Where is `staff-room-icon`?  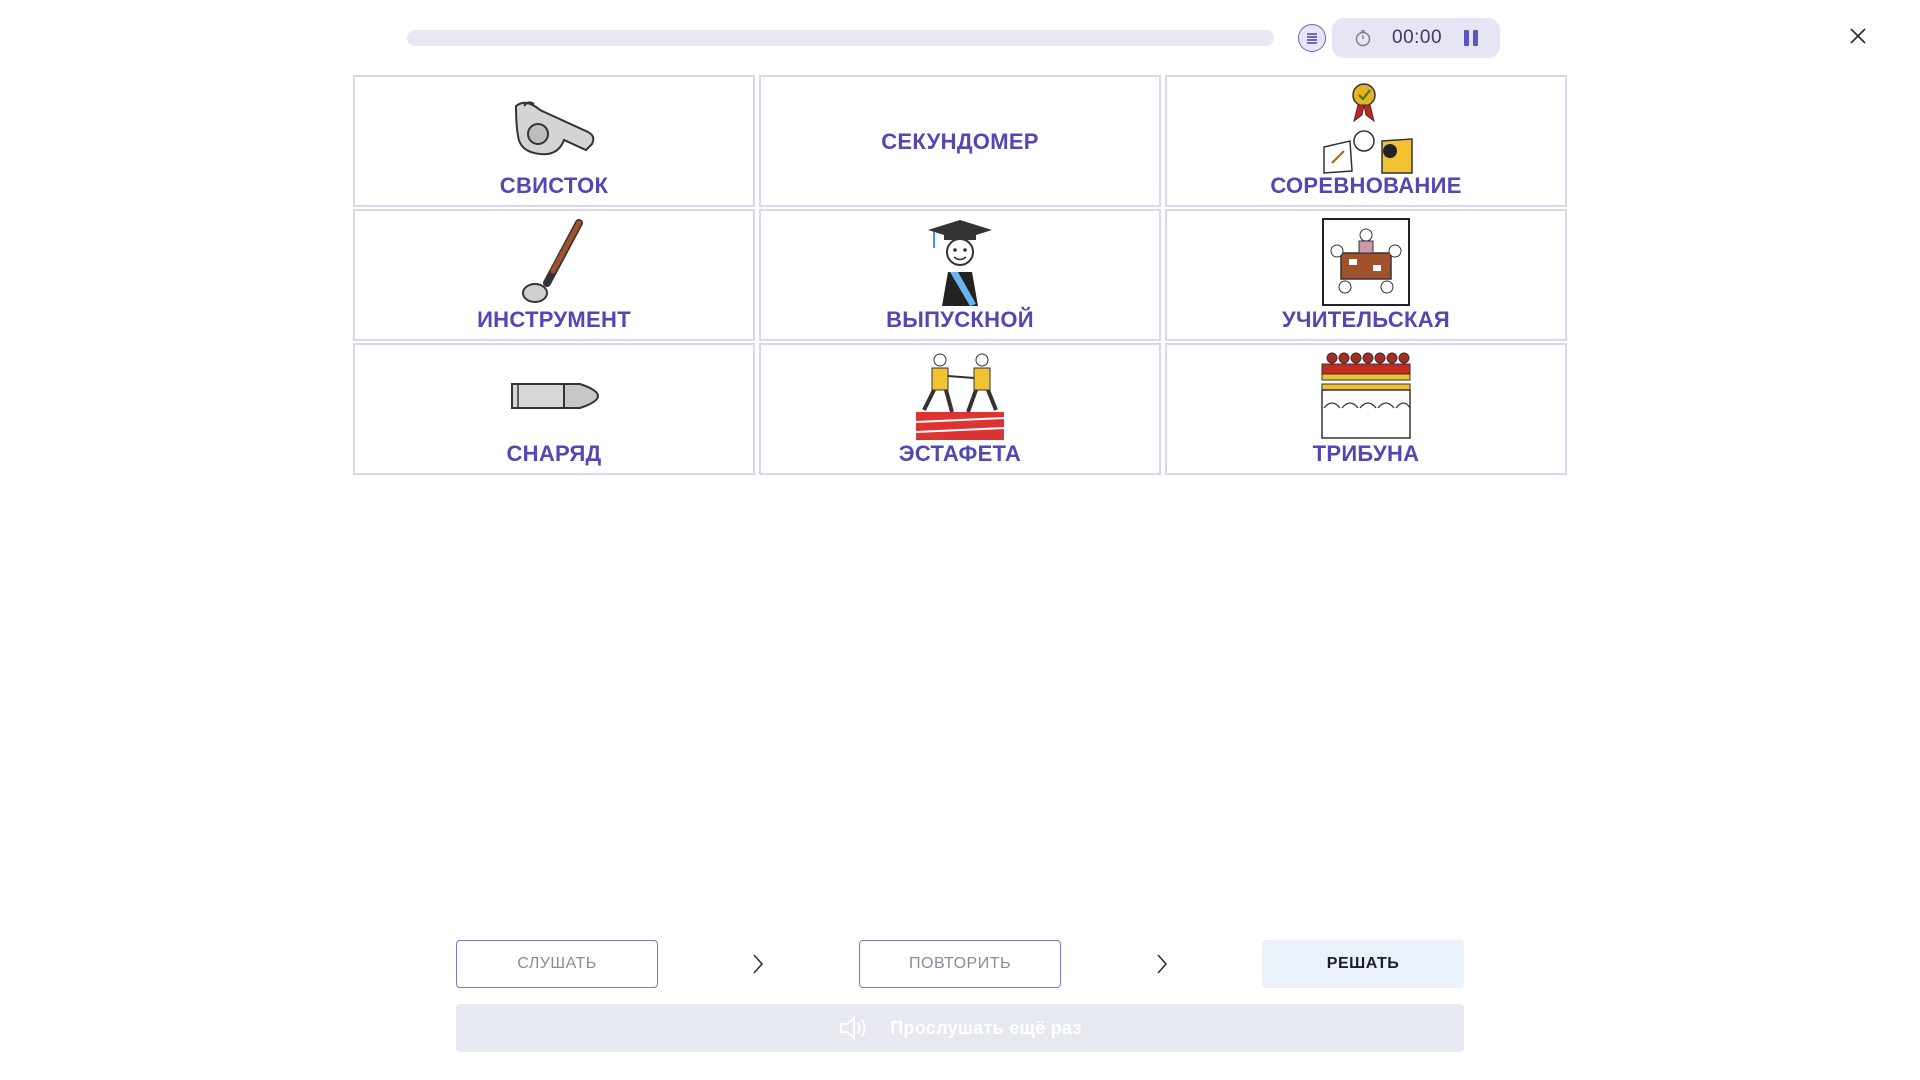
staff-room-icon is located at coordinates (1366, 262).